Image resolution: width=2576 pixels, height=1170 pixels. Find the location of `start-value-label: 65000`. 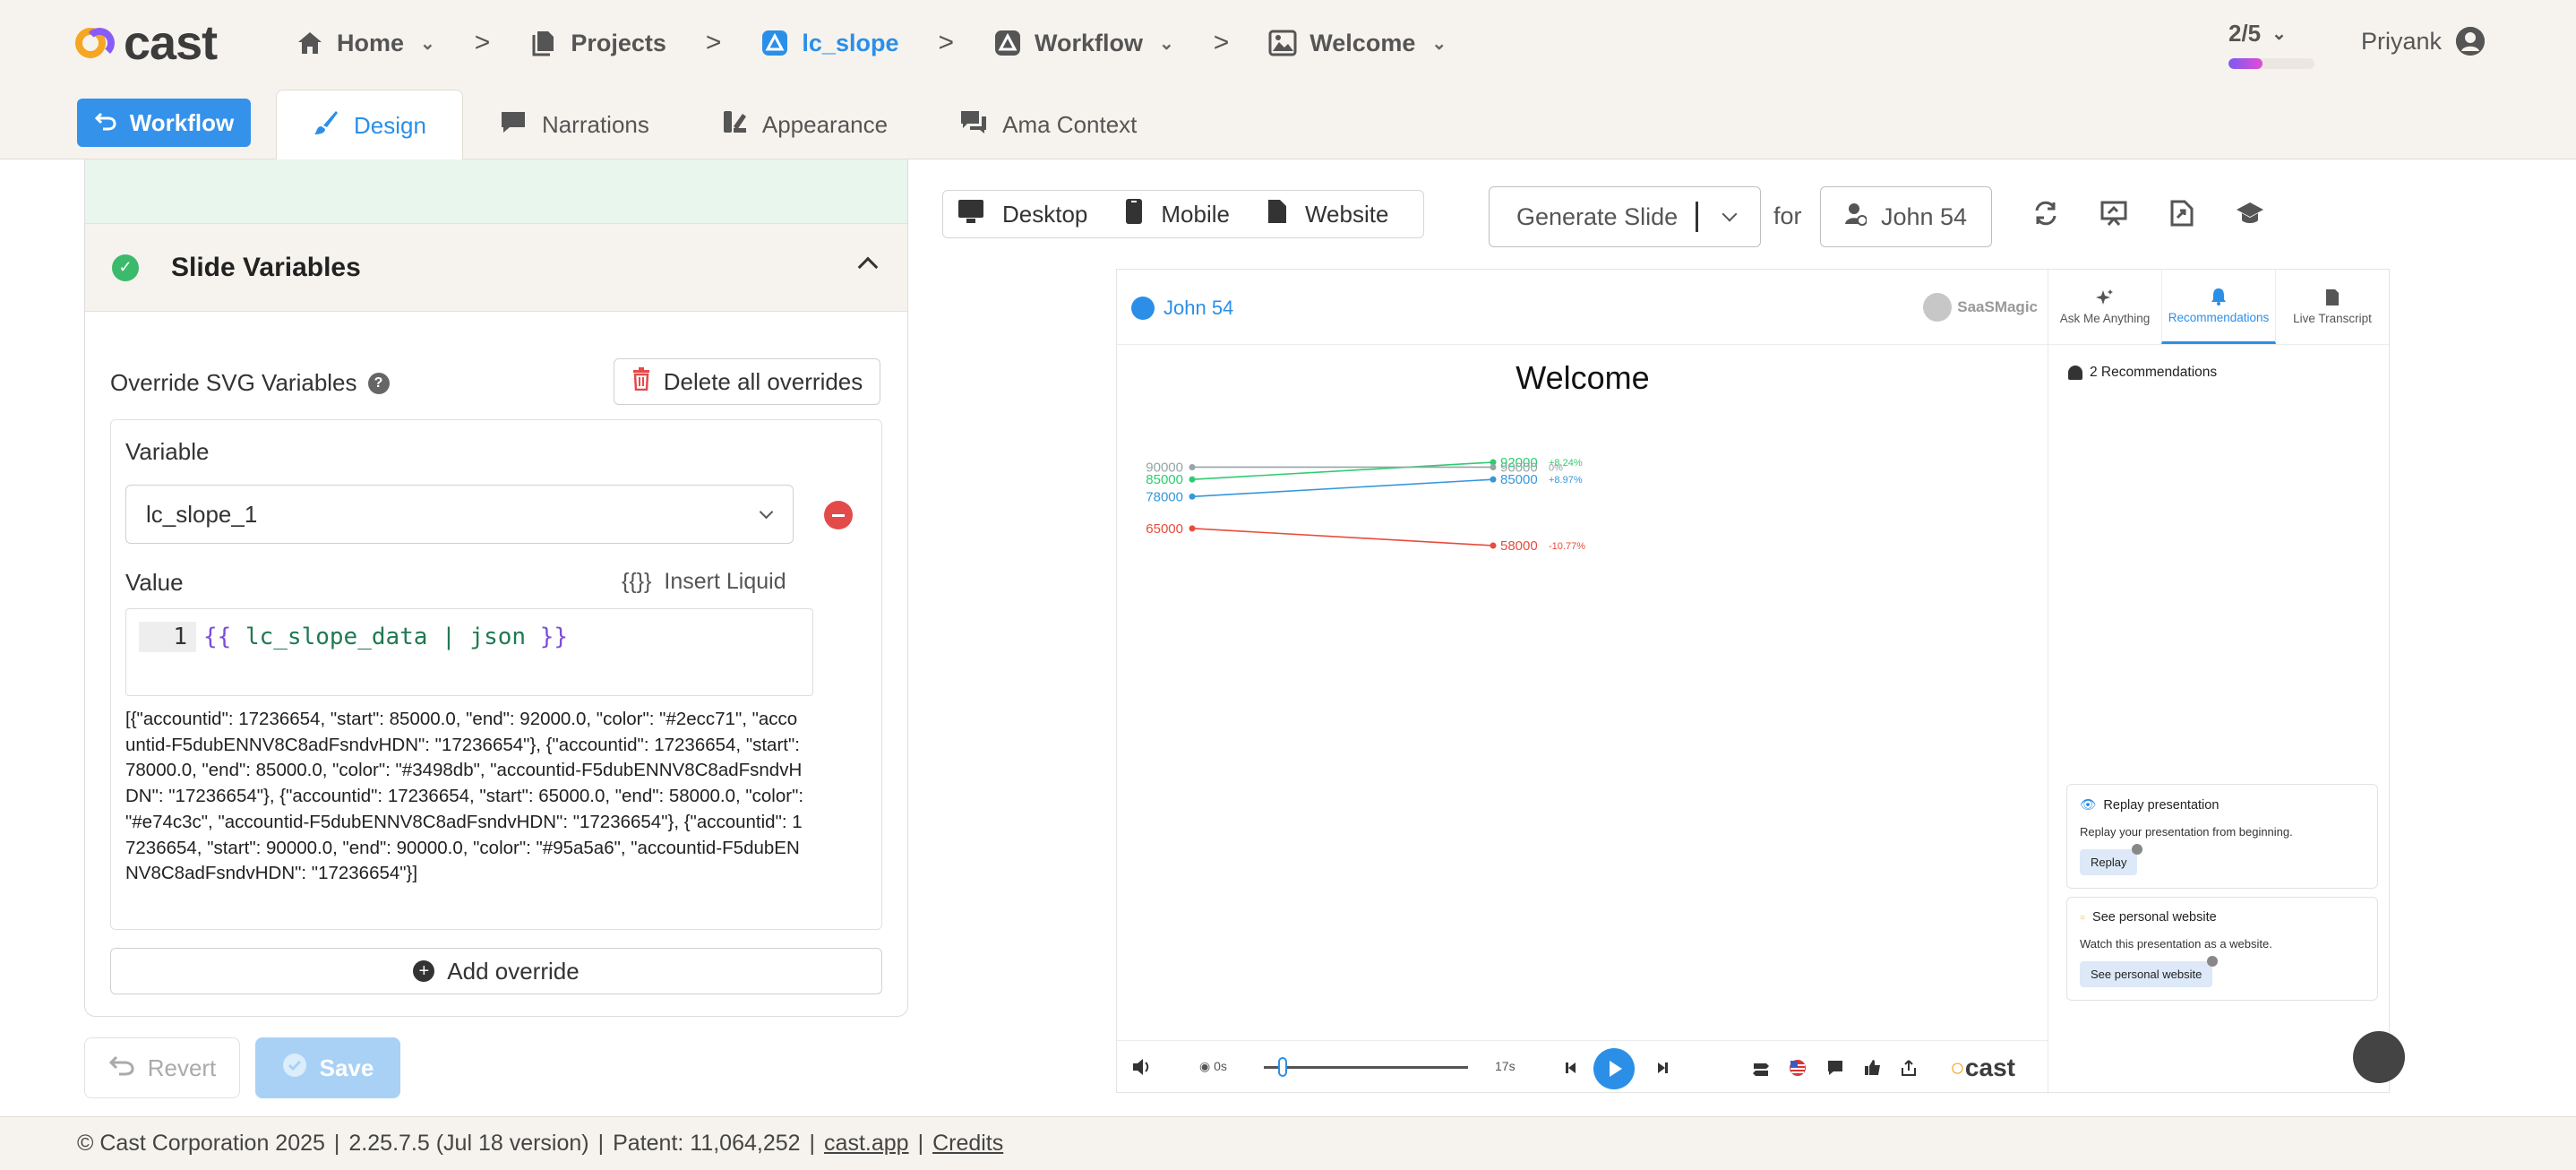

start-value-label: 65000 is located at coordinates (1164, 529).